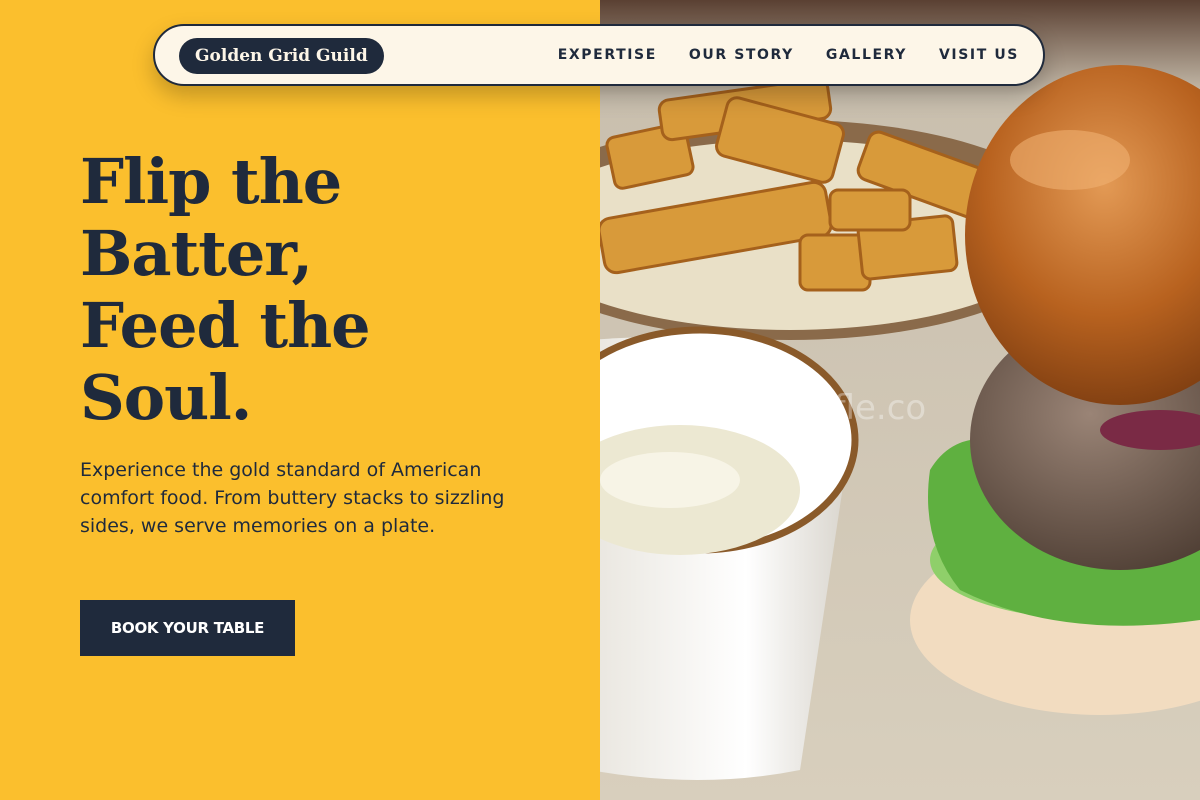 Image resolution: width=1200 pixels, height=800 pixels. Describe the element at coordinates (281, 56) in the screenshot. I see `brand-logo: Golden Grid Guild` at that location.